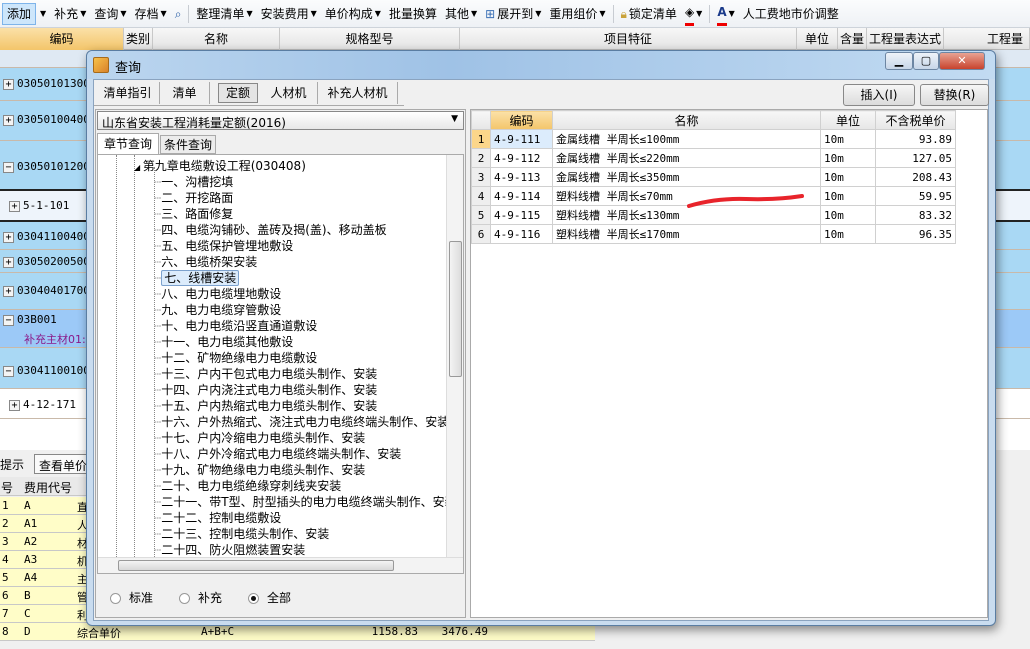 This screenshot has height=649, width=1030. I want to click on tree-section-item: ┄十九、矿物绝缘电力电缆头制作、安装, so click(259, 470).